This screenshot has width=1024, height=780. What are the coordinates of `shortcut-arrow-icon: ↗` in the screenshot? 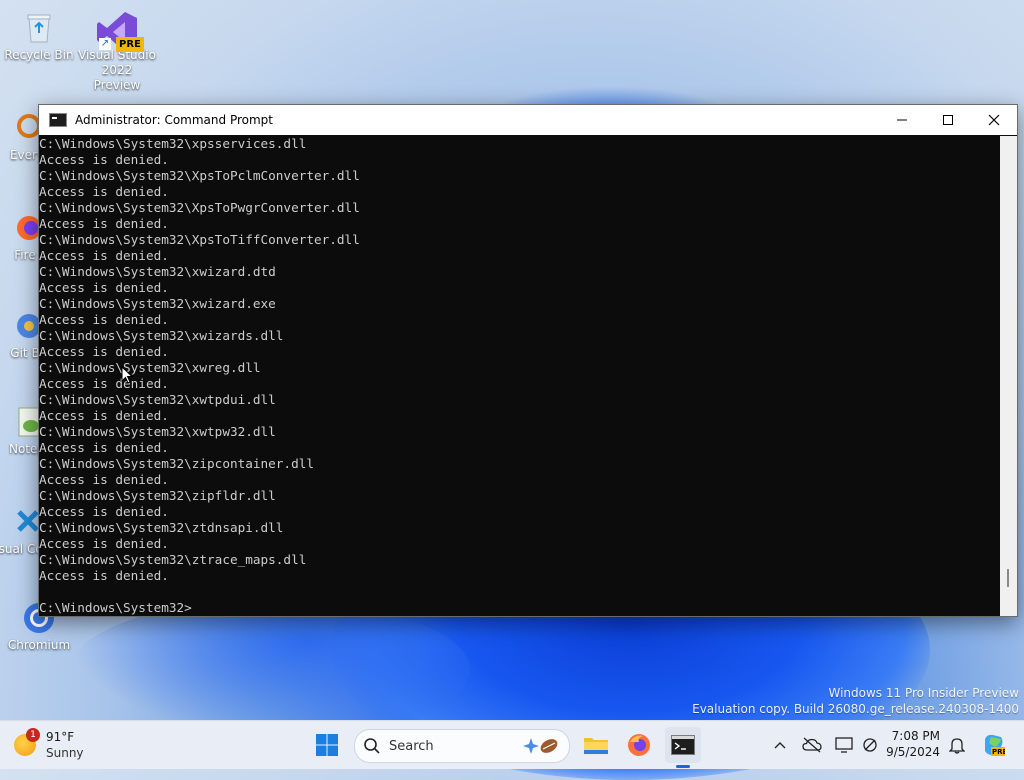 It's located at (105, 44).